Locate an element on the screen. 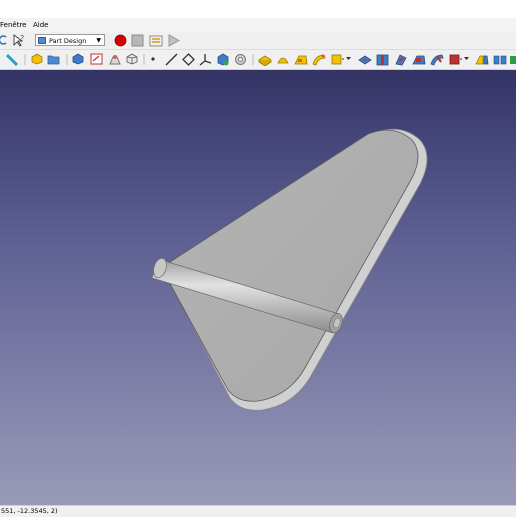 The width and height of the screenshot is (516, 517). validate-sketch-icon is located at coordinates (132, 59).